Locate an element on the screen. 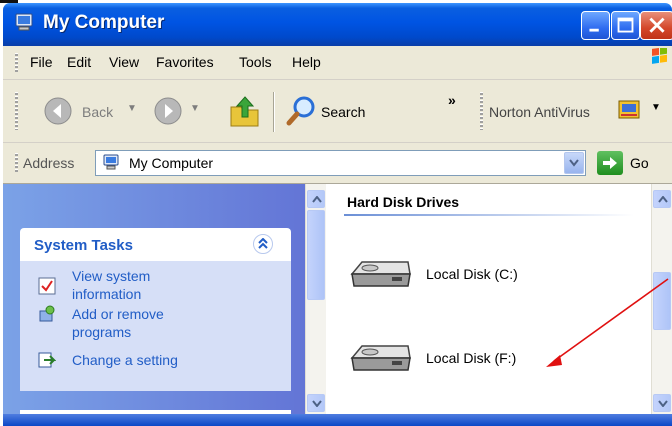 This screenshot has width=672, height=426. menu-help: Help is located at coordinates (306, 62).